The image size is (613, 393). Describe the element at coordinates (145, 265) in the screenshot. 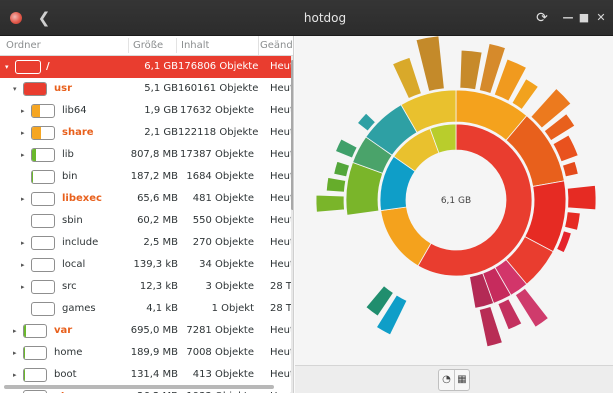

I see `folder-row: ▸ local 139,3 kB 34 Objekte Heut` at that location.